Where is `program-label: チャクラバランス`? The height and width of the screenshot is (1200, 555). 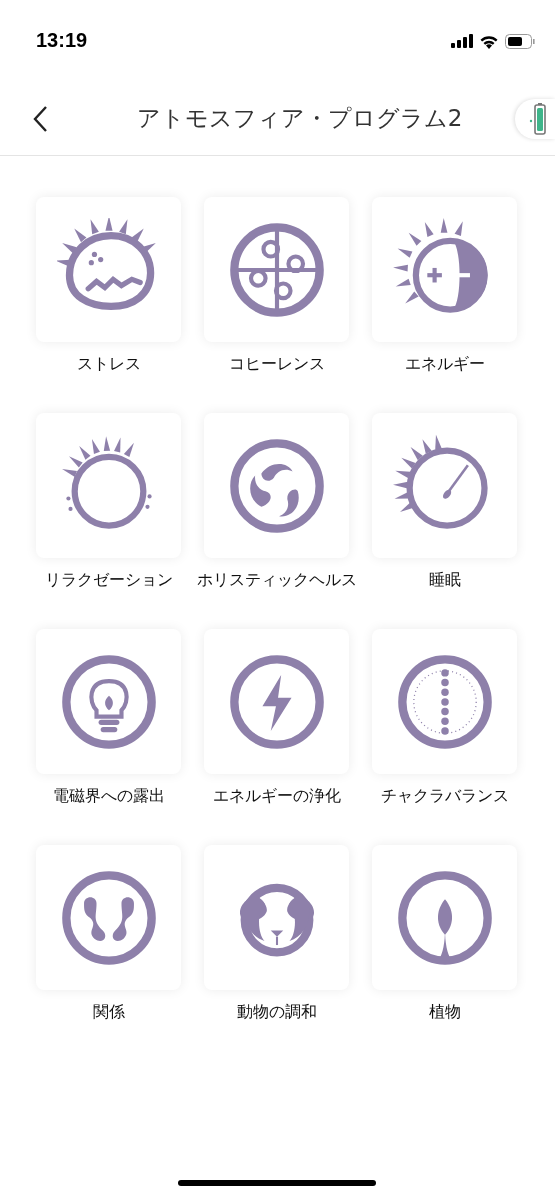
program-label: チャクラバランス is located at coordinates (444, 796).